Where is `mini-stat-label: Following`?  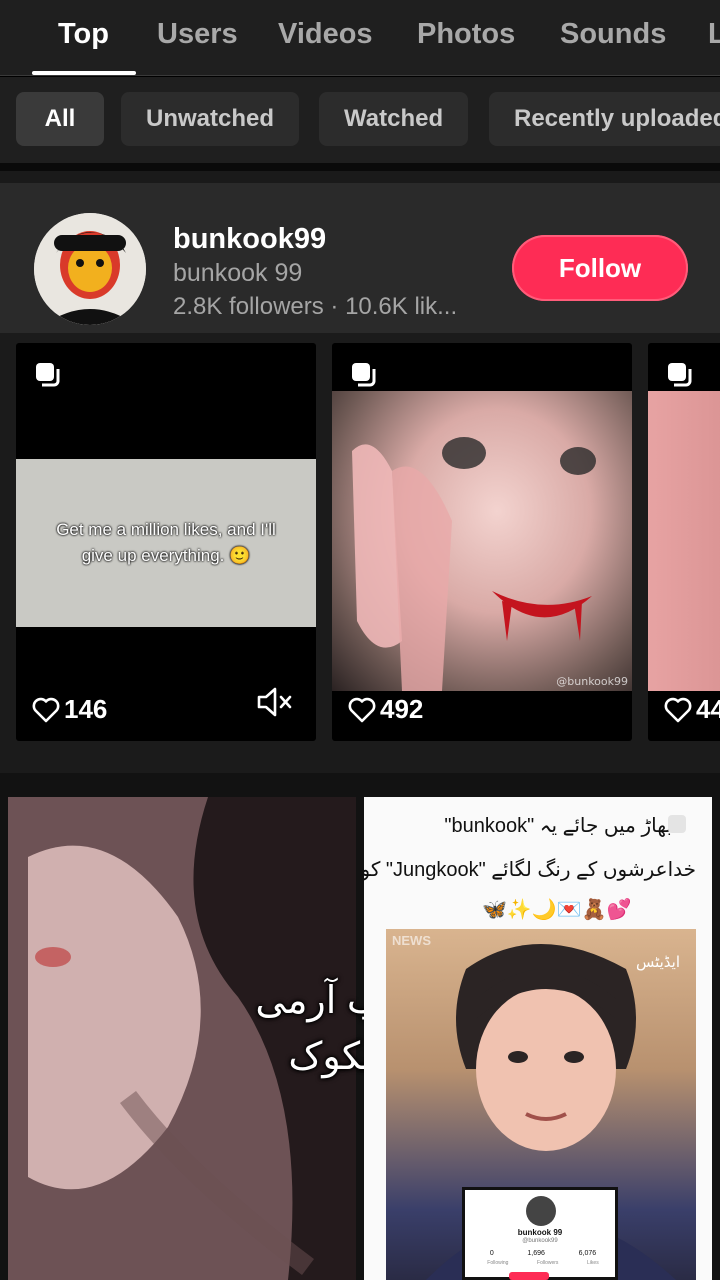
mini-stat-label: Following is located at coordinates (498, 1263).